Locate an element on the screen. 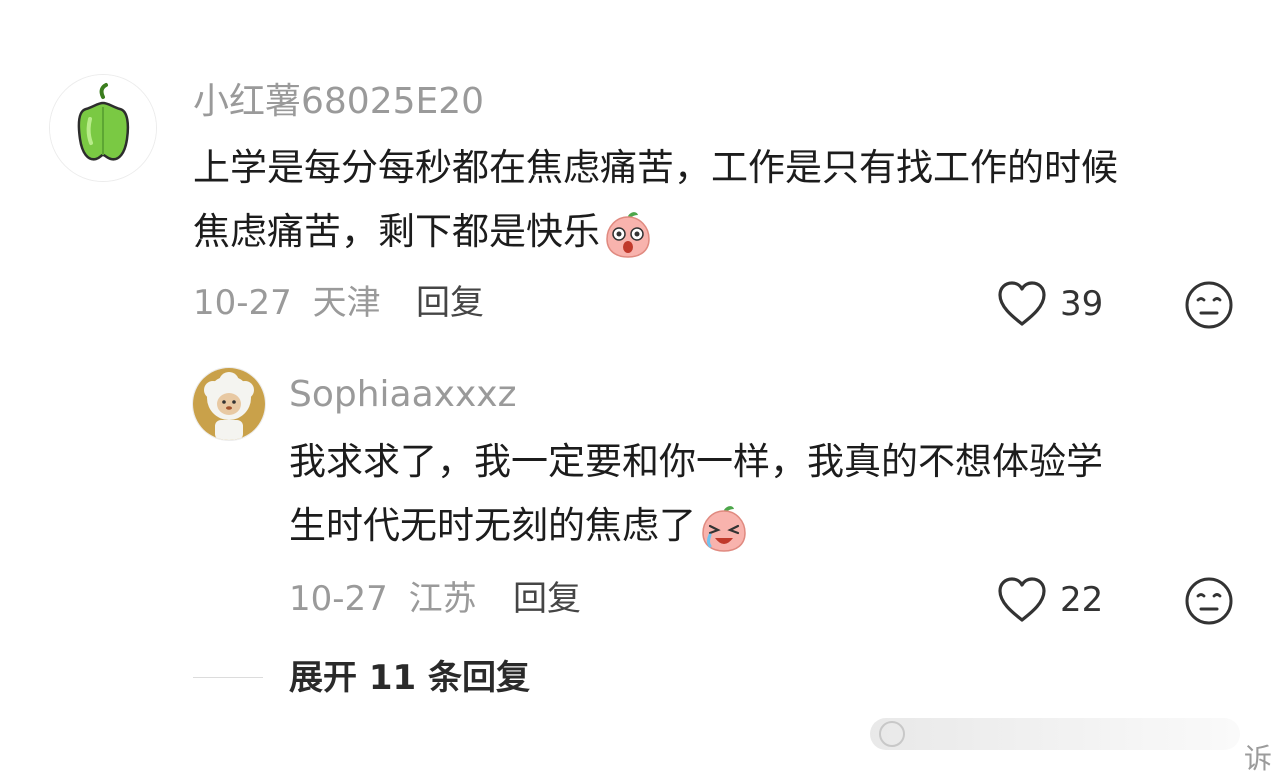 The image size is (1284, 776). comment-line-2: 焦虑痛苦，剩下都是快乐 is located at coordinates (655, 232).